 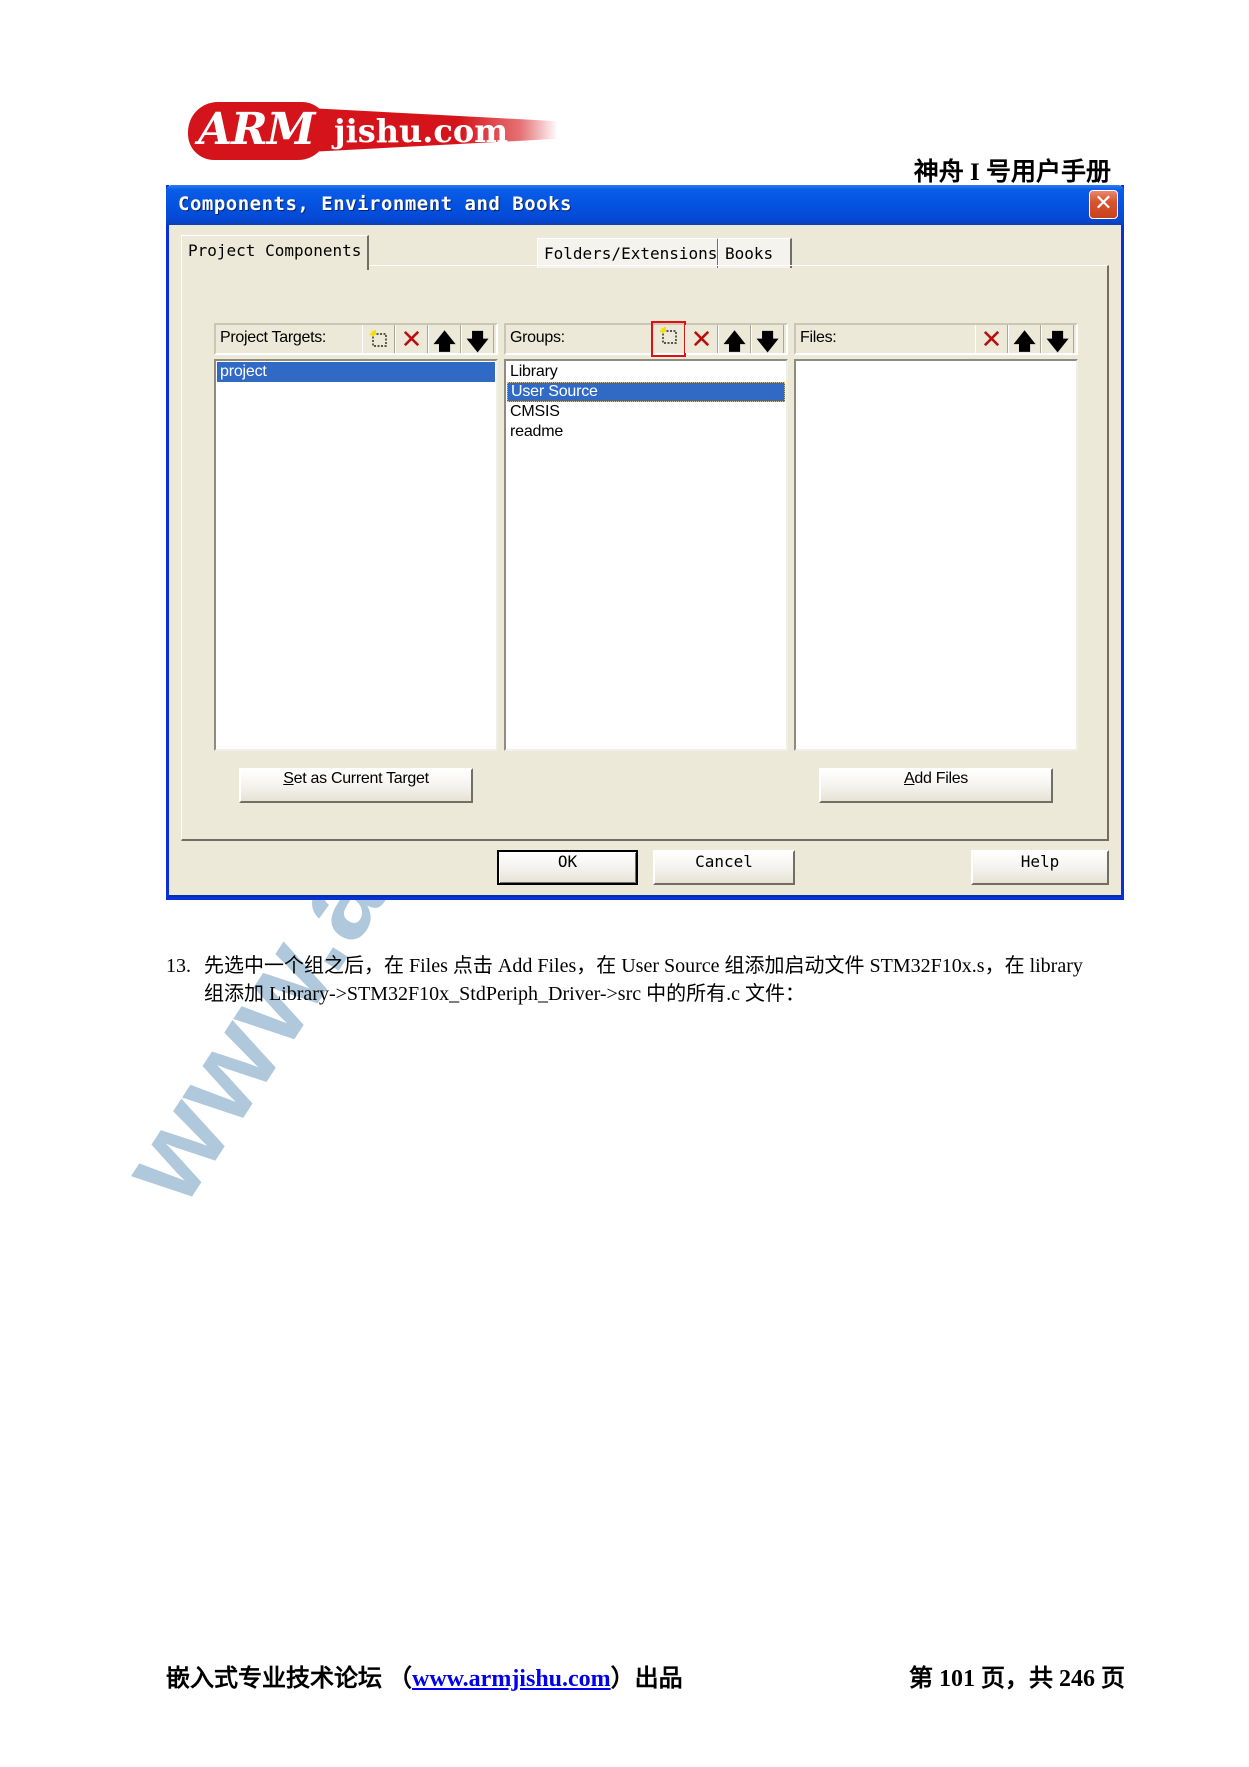 I want to click on delete-file-button: ✕, so click(x=991, y=340).